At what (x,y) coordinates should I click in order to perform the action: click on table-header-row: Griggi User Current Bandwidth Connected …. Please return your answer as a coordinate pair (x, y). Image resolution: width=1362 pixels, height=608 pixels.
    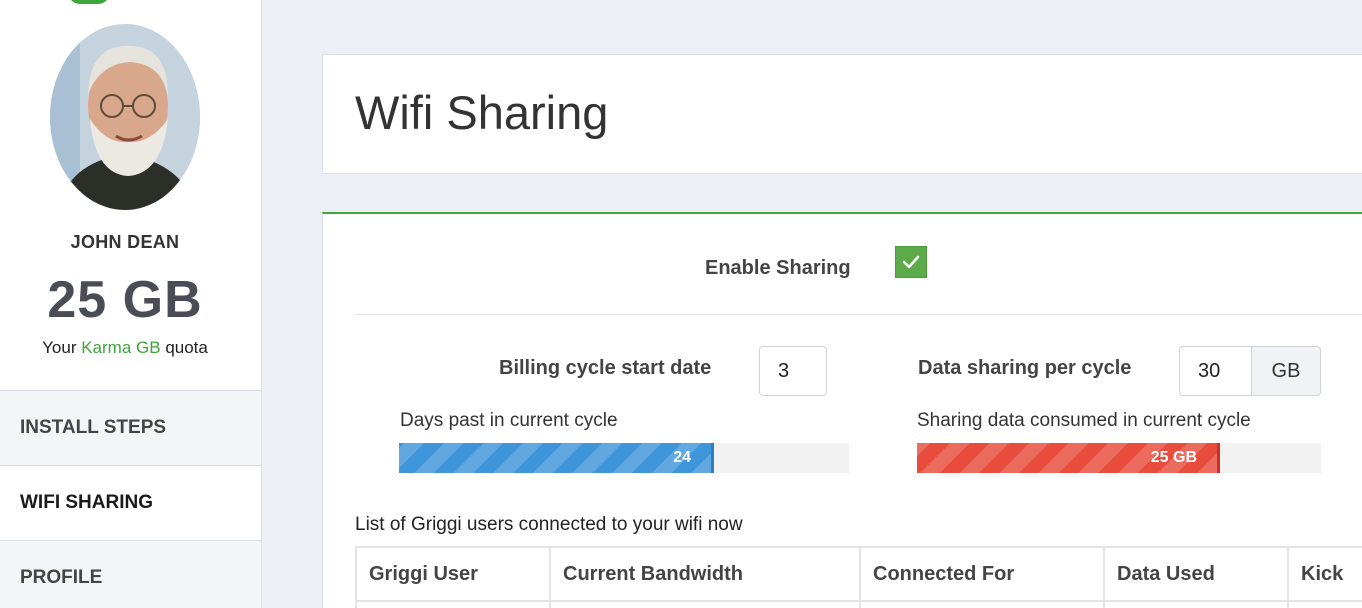
    Looking at the image, I should click on (858, 574).